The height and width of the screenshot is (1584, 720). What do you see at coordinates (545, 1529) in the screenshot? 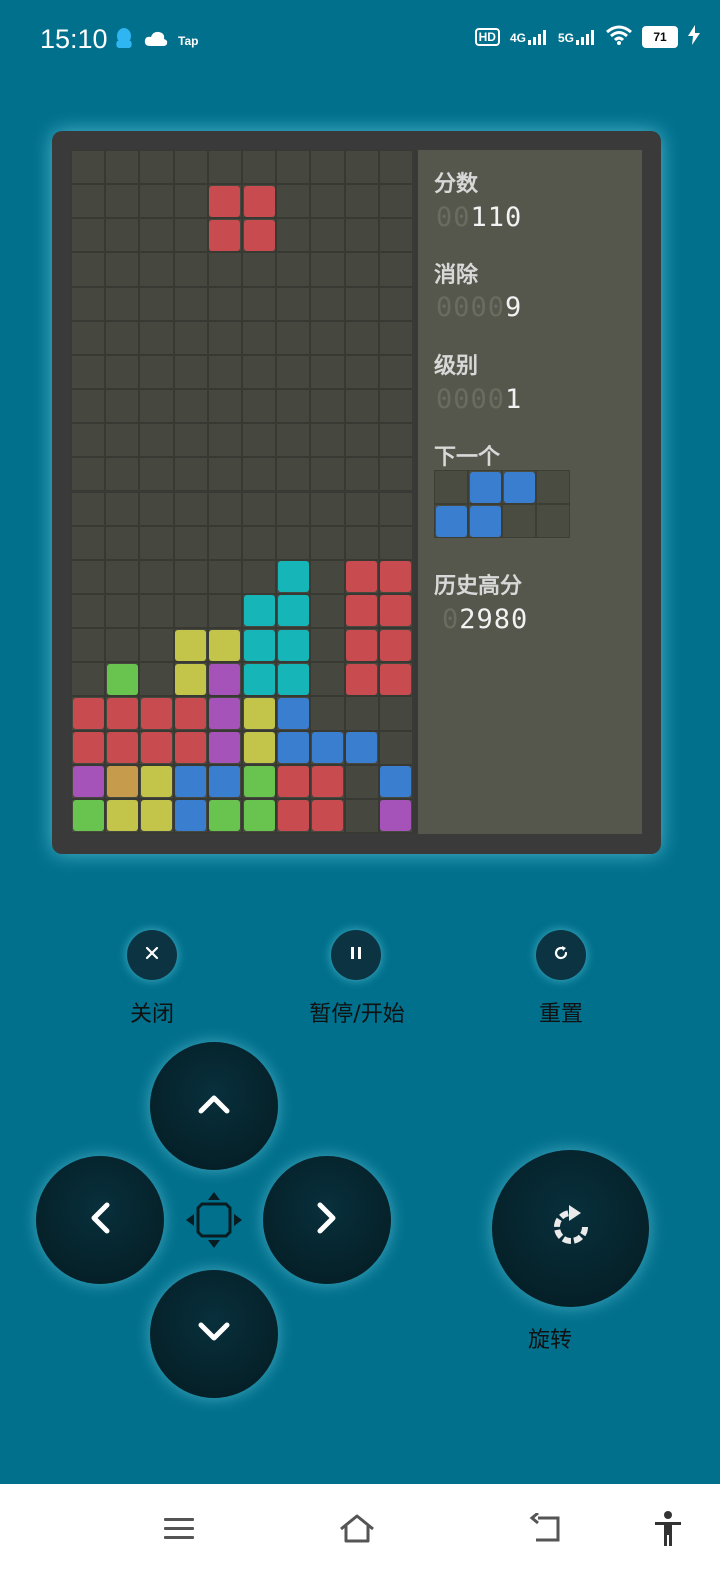
I see `back-icon` at bounding box center [545, 1529].